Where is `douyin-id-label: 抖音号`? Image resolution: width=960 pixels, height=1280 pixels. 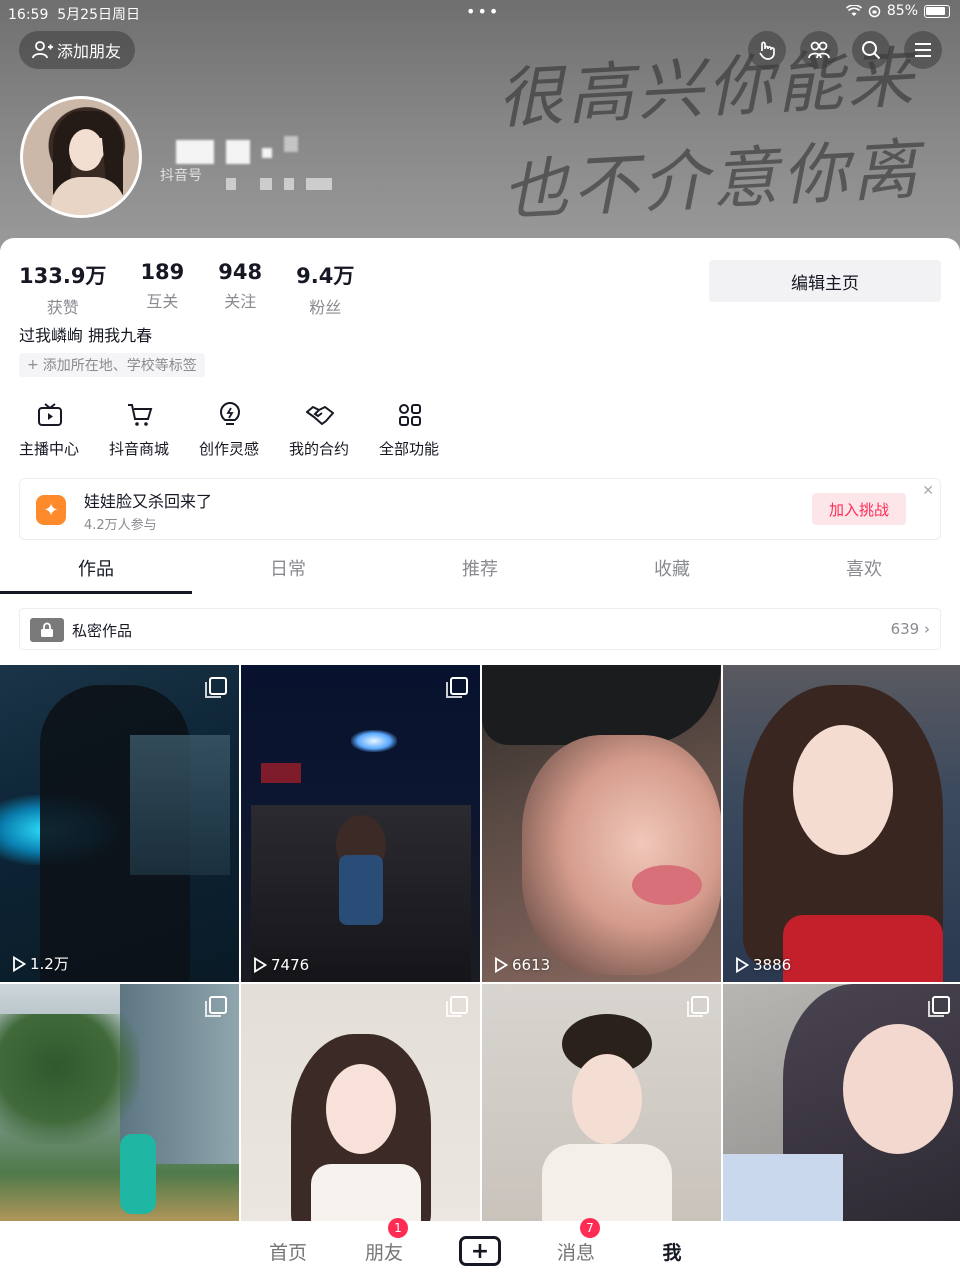
douyin-id-label: 抖音号 is located at coordinates (181, 176).